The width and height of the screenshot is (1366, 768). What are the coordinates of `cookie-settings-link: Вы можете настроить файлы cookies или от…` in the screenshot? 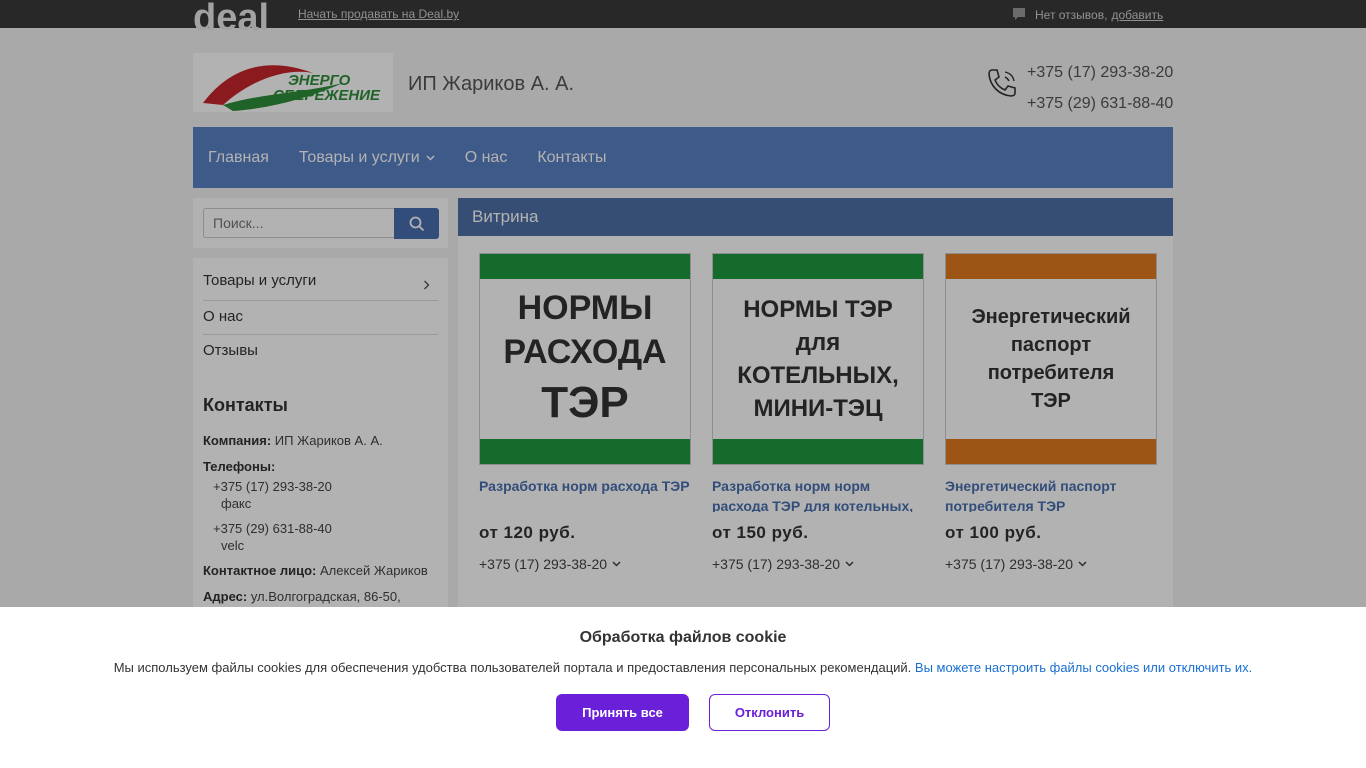 It's located at (1083, 667).